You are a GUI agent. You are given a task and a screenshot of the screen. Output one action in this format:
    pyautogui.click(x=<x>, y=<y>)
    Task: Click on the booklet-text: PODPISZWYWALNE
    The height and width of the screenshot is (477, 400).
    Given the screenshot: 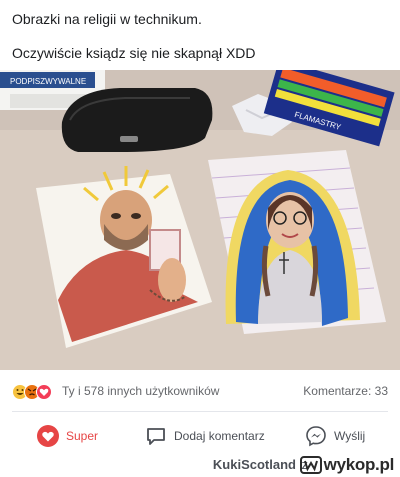 What is the action you would take?
    pyautogui.click(x=48, y=81)
    